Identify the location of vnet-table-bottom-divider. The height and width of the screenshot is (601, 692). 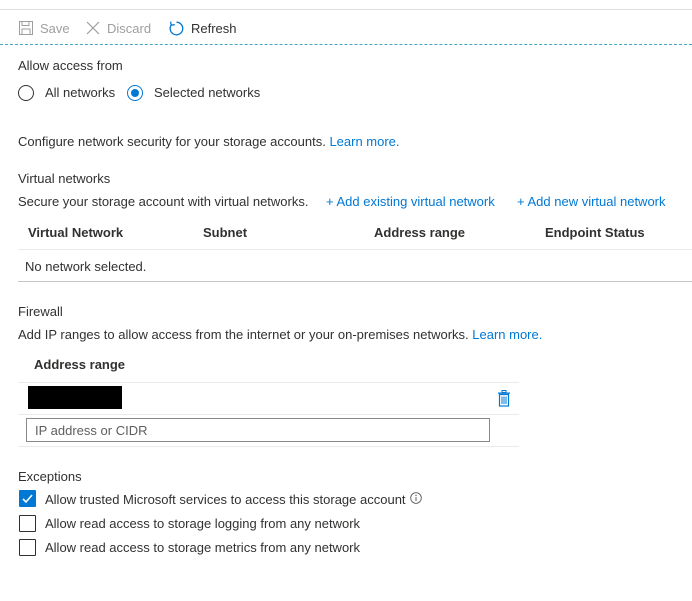
(355, 281).